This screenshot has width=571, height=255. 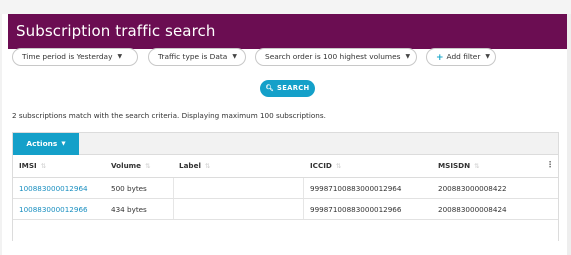 I want to click on iccid-cell: 99987100883000012964, so click(x=356, y=188).